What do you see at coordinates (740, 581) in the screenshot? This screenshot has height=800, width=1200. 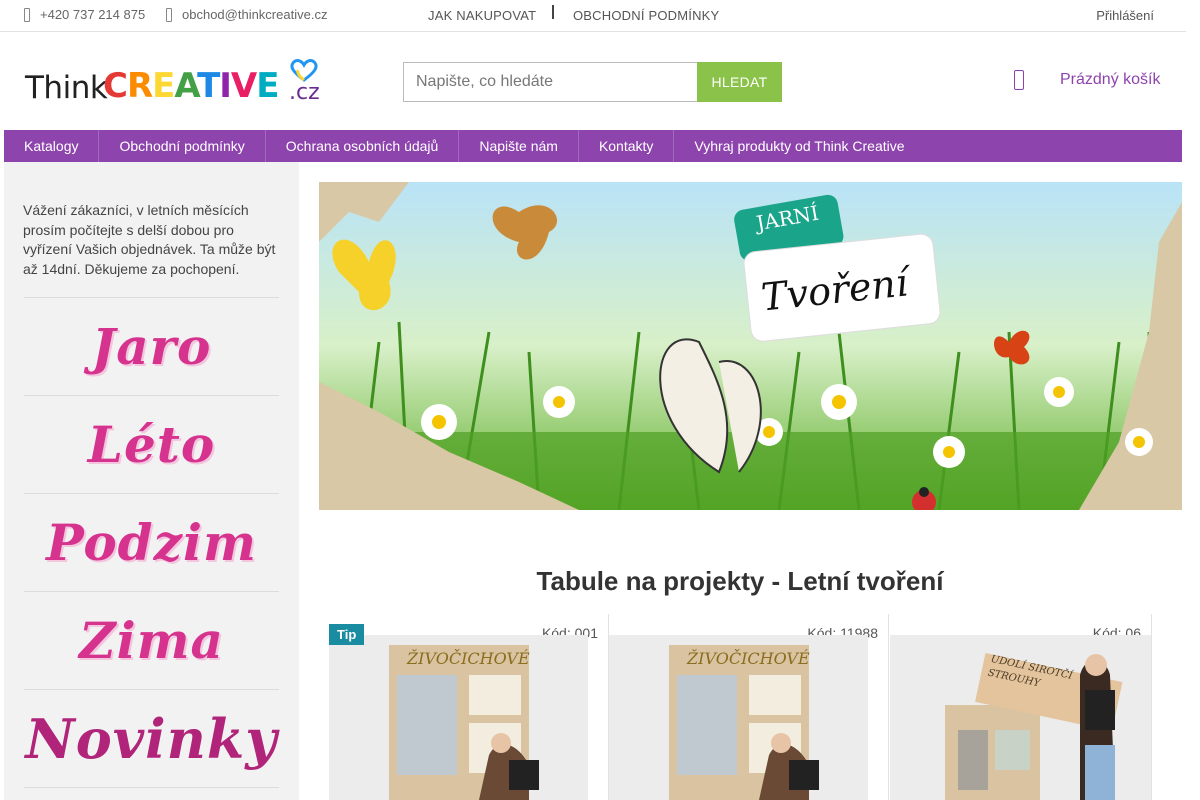 I see `section-title: Tabule na projekty - Letní tvoření` at bounding box center [740, 581].